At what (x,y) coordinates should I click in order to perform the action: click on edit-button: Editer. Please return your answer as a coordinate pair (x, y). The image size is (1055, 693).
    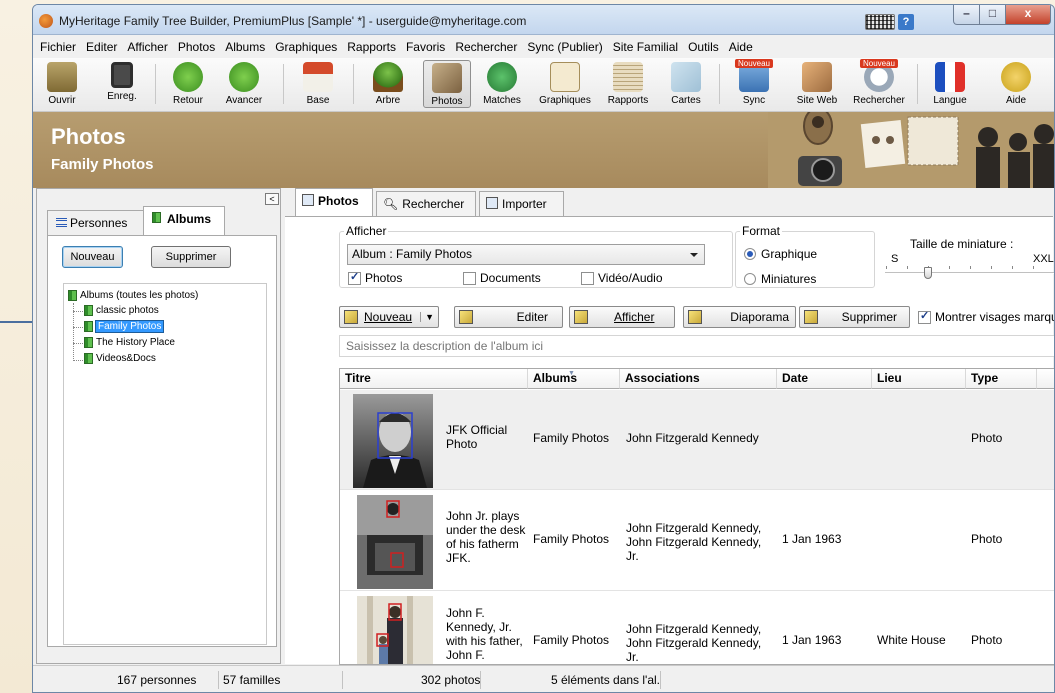
    Looking at the image, I should click on (508, 317).